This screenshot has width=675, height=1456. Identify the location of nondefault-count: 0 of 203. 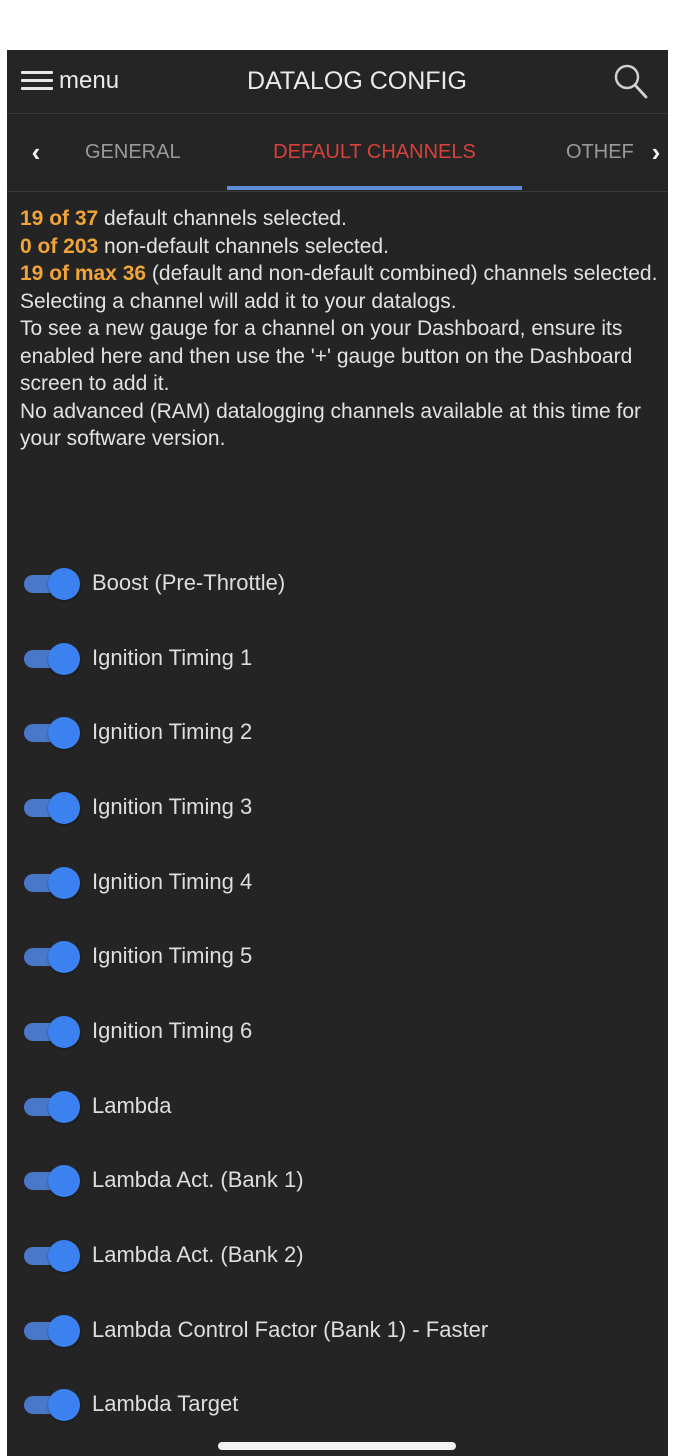
(59, 246).